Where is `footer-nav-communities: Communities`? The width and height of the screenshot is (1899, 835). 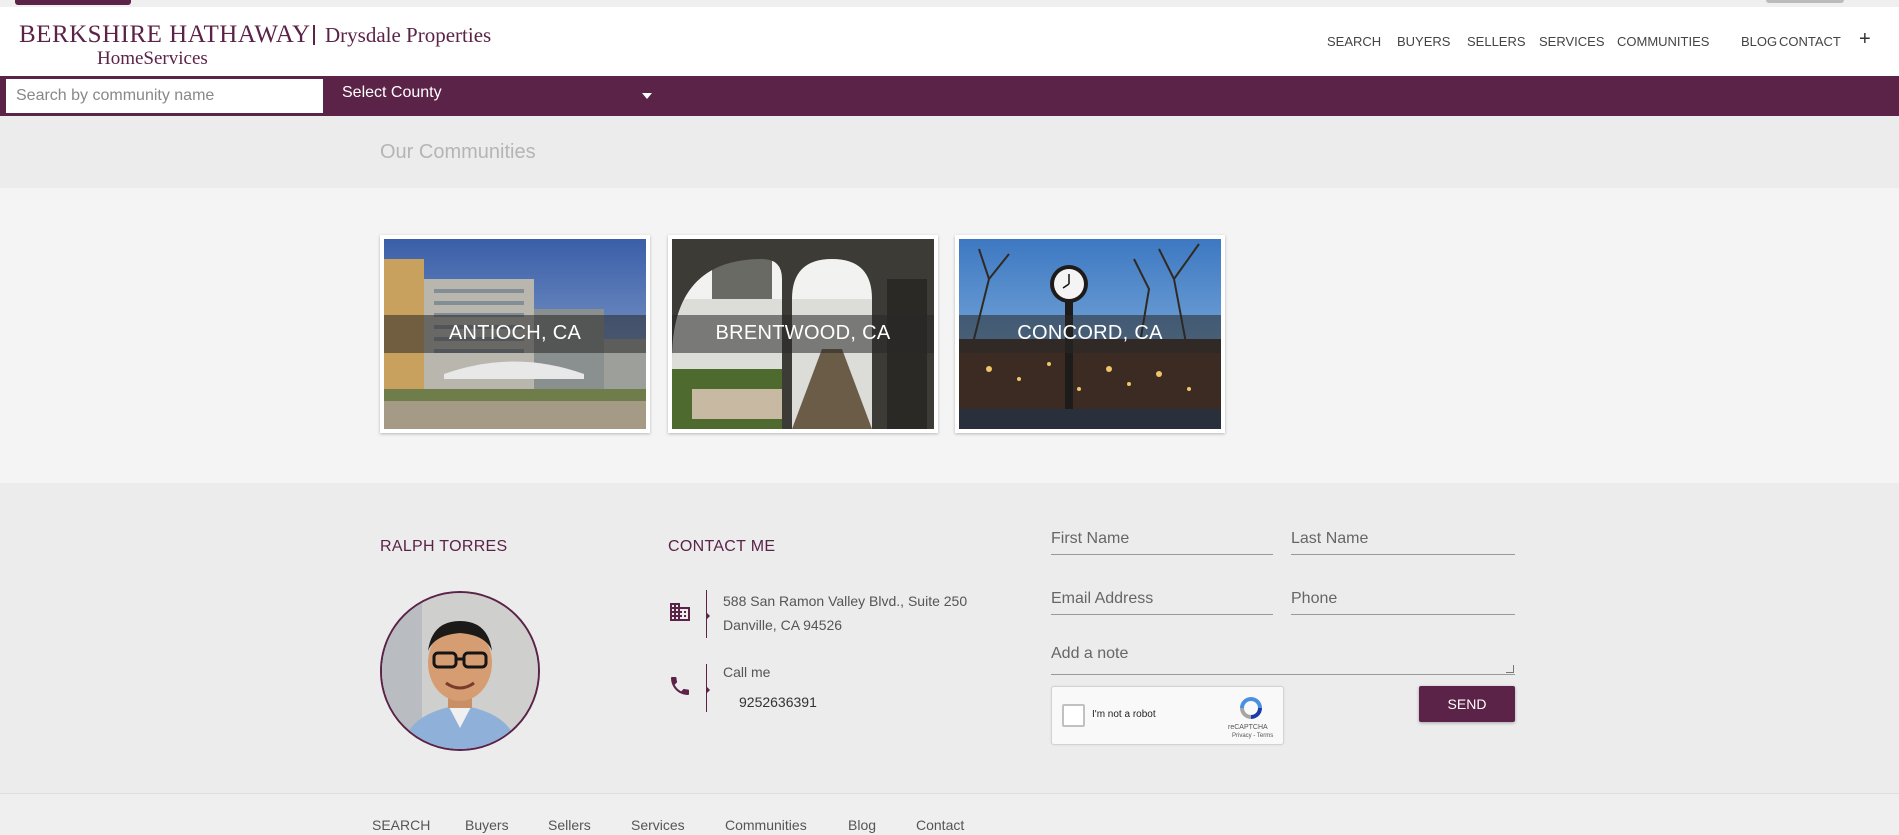
footer-nav-communities: Communities is located at coordinates (766, 825).